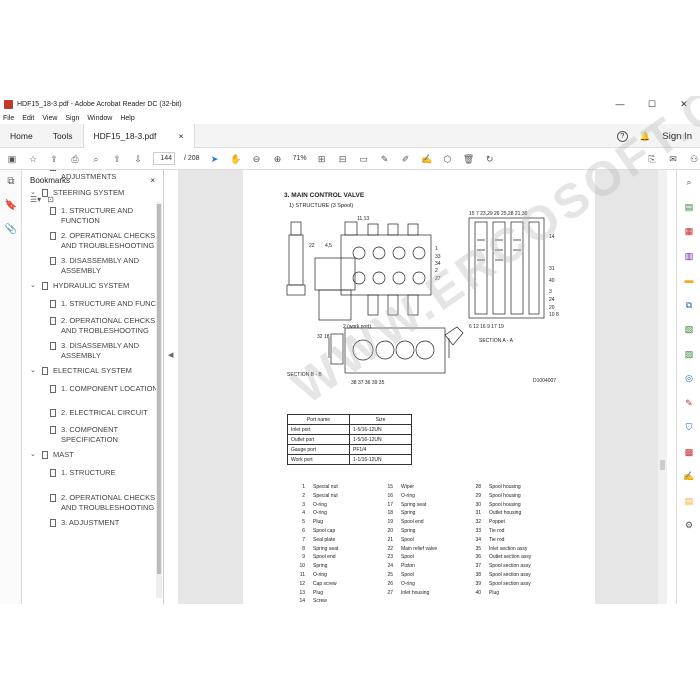 Image resolution: width=700 pixels, height=700 pixels. I want to click on bookmark-star-icon: ☆, so click(33, 159).